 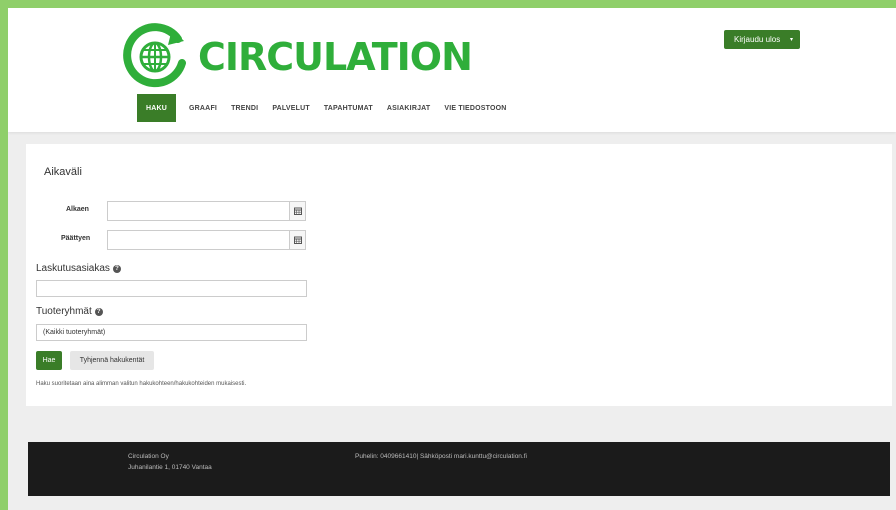 What do you see at coordinates (76, 238) in the screenshot?
I see `end-date-label: Päättyen` at bounding box center [76, 238].